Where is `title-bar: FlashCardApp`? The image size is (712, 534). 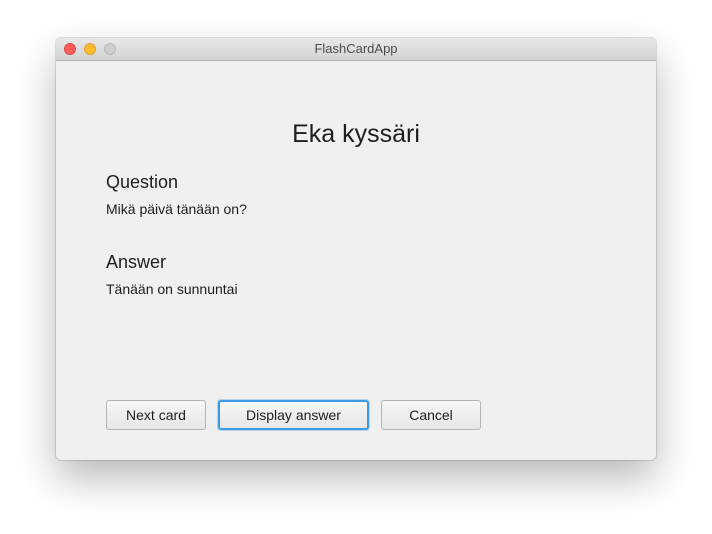 title-bar: FlashCardApp is located at coordinates (356, 49).